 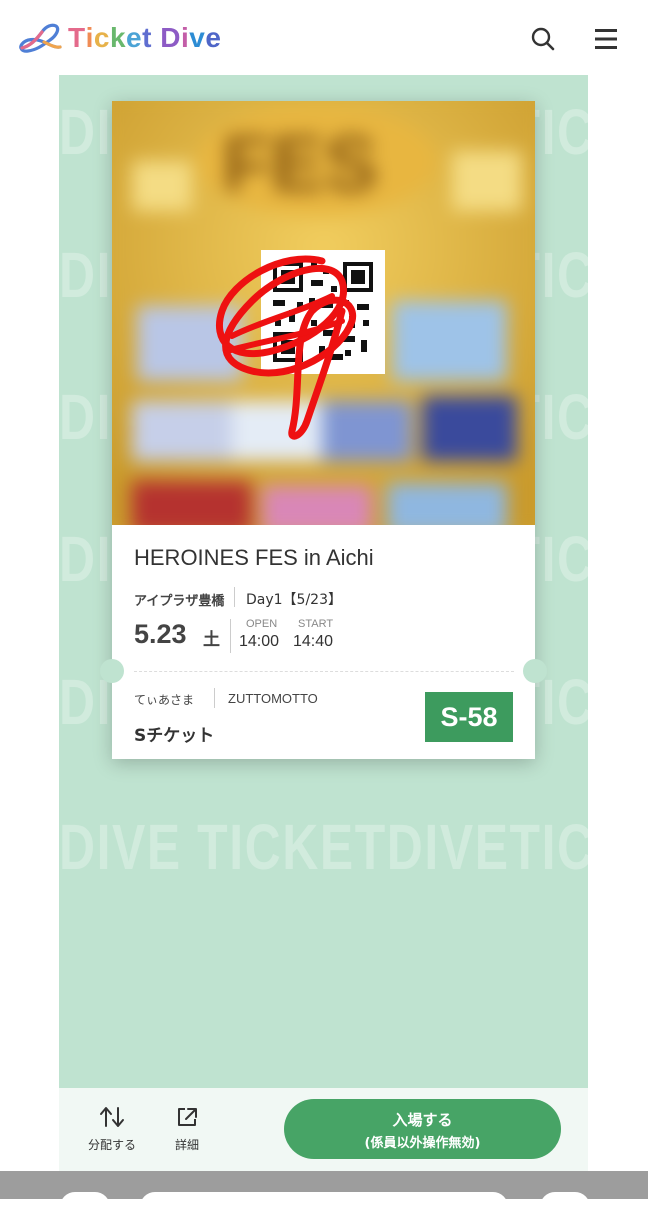 What do you see at coordinates (187, 1117) in the screenshot?
I see `external-link-icon` at bounding box center [187, 1117].